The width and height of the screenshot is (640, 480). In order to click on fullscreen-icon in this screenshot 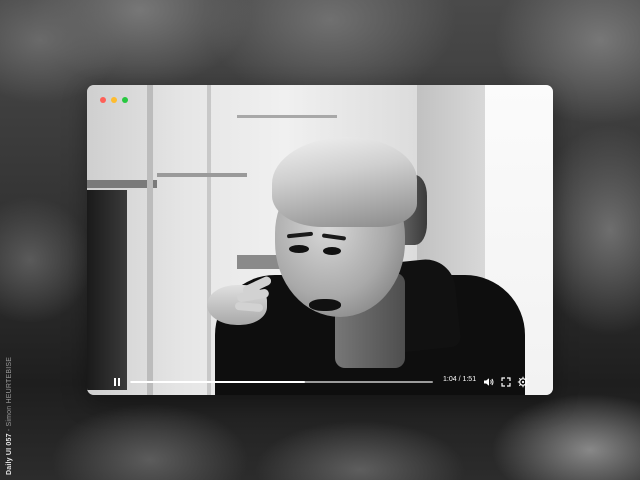, I will do `click(506, 382)`.